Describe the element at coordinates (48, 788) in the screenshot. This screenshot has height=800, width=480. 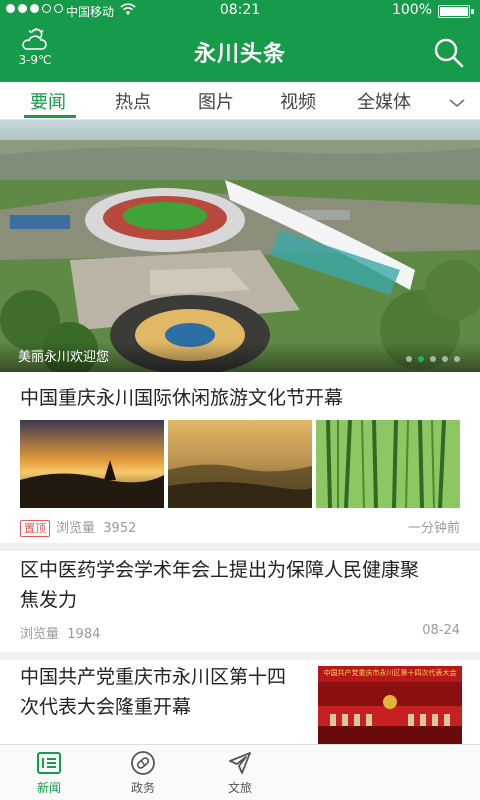
I see `nav-news-label: 新闻` at that location.